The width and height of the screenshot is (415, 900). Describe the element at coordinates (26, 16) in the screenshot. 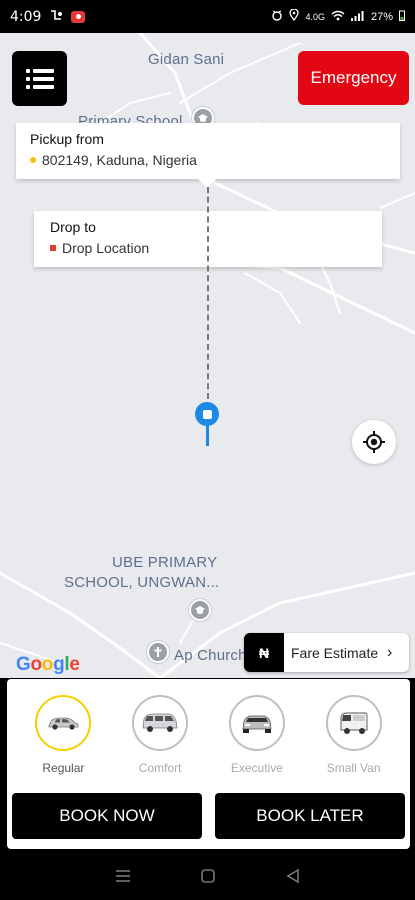

I see `status-time: 4:09` at that location.